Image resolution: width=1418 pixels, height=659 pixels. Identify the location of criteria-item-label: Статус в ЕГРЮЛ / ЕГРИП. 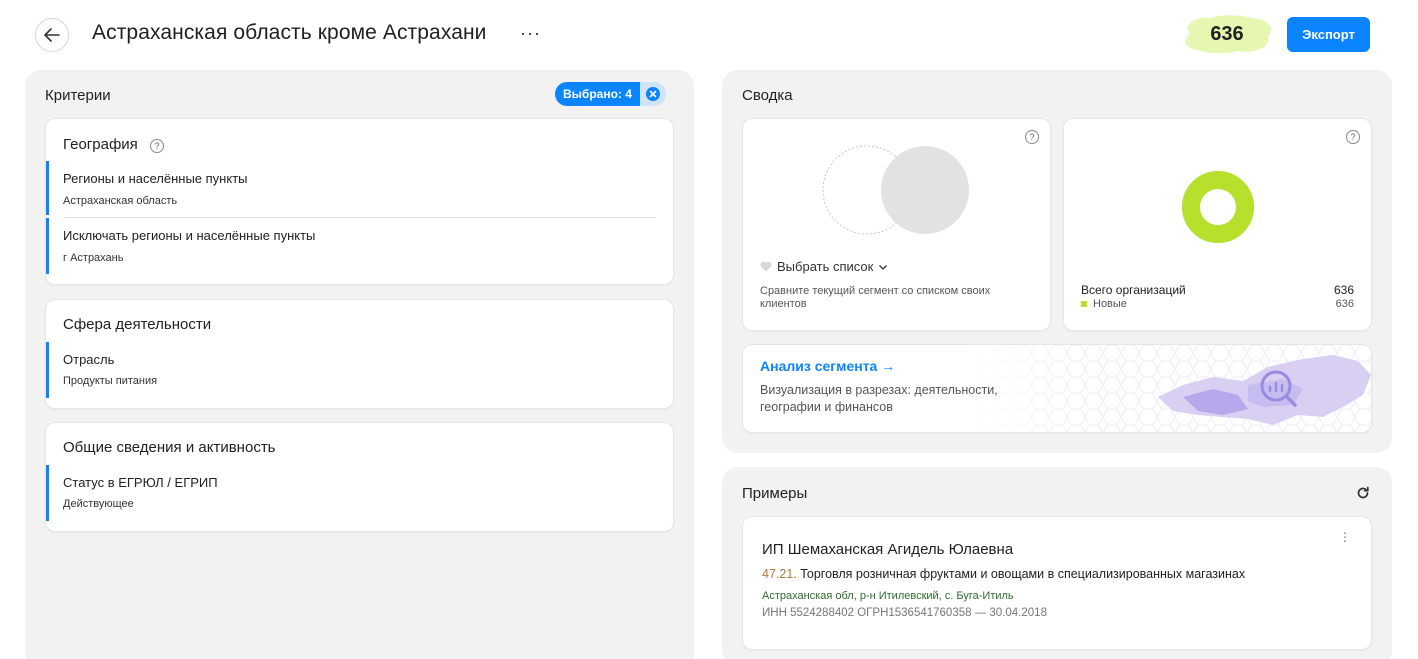
(140, 482).